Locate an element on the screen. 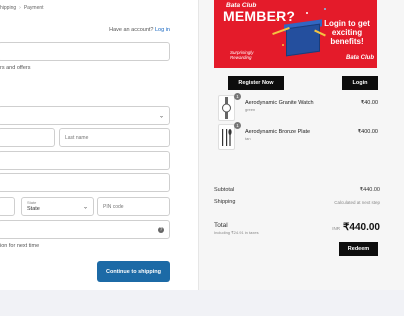 Image resolution: width=404 pixels, height=316 pixels. cutlery-thumbnail is located at coordinates (226, 137).